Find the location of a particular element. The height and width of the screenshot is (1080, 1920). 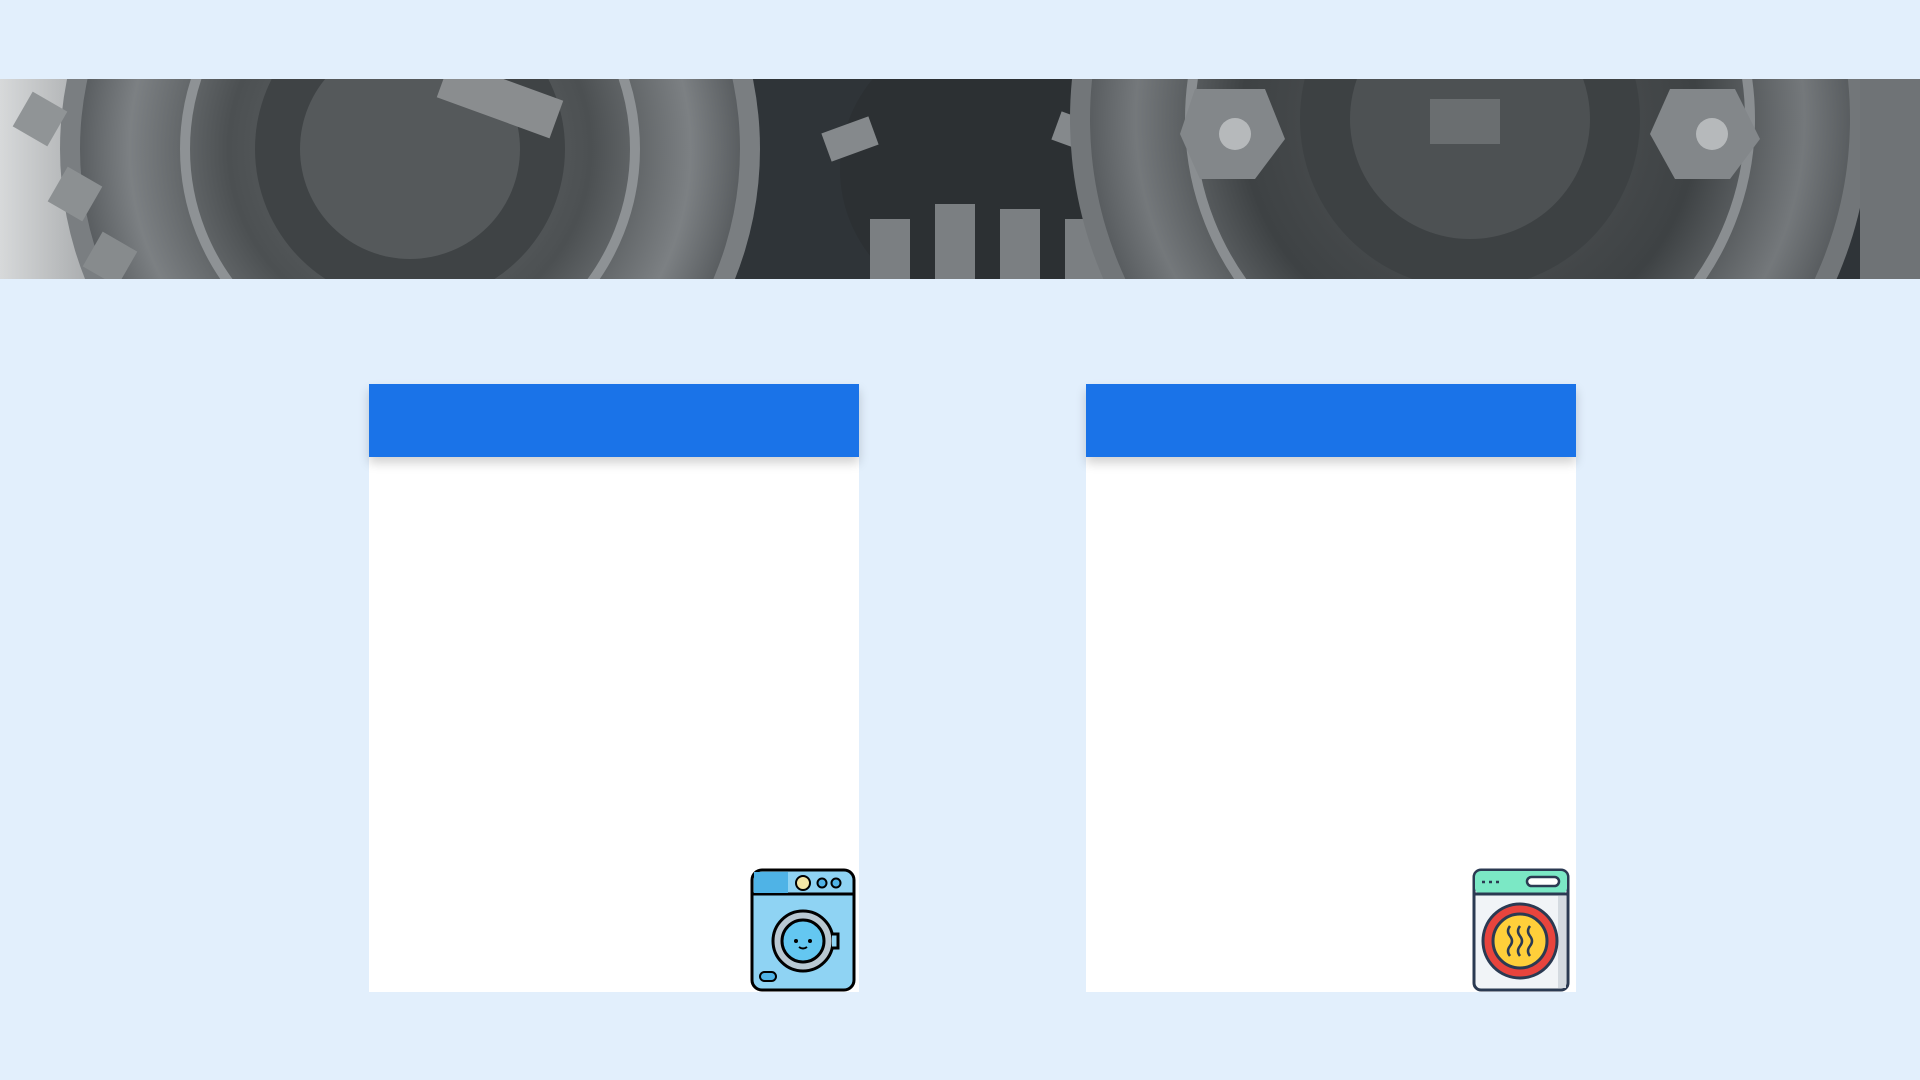

card-drying is located at coordinates (1331, 688).